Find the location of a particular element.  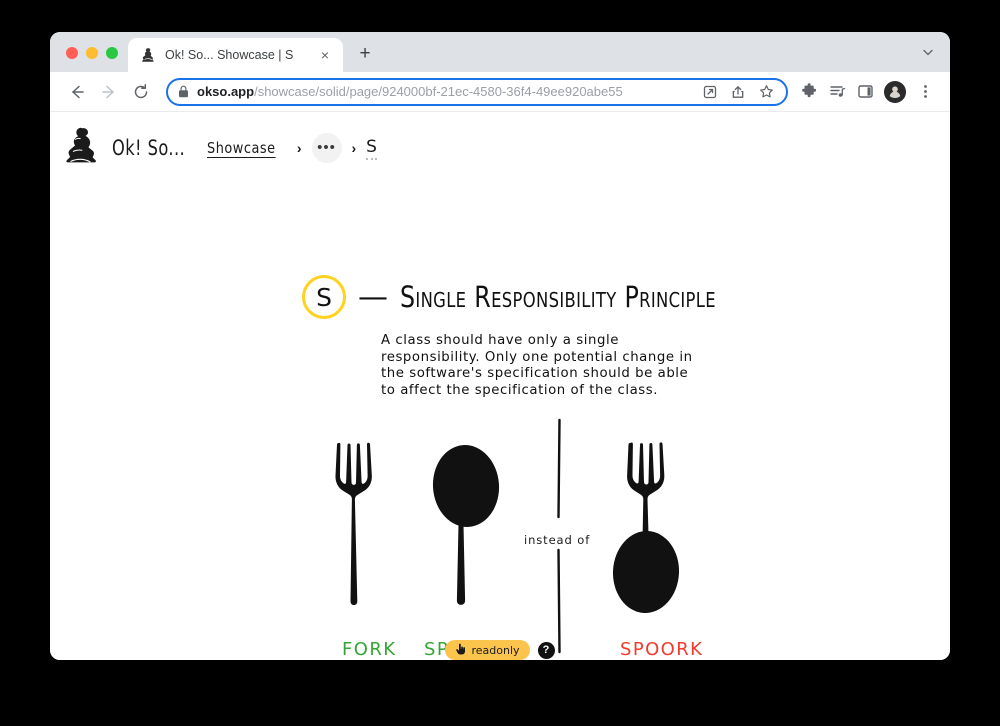

instead-of-label: instead of is located at coordinates (557, 540).